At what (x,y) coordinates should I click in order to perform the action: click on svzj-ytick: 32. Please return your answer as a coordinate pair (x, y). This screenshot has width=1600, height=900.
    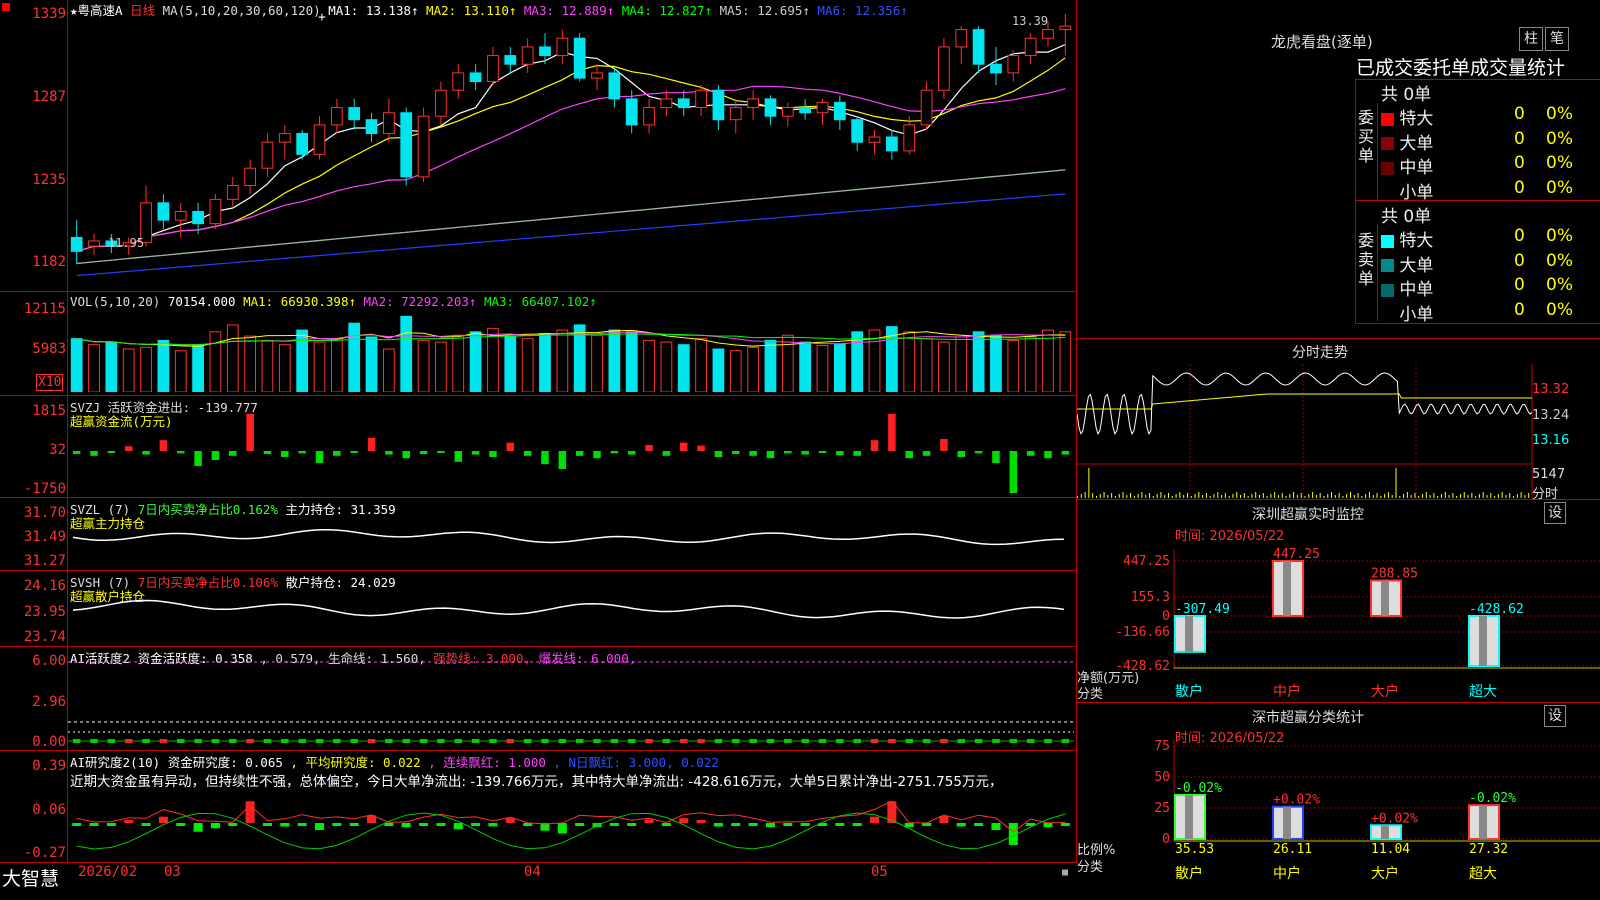
    Looking at the image, I should click on (57, 450).